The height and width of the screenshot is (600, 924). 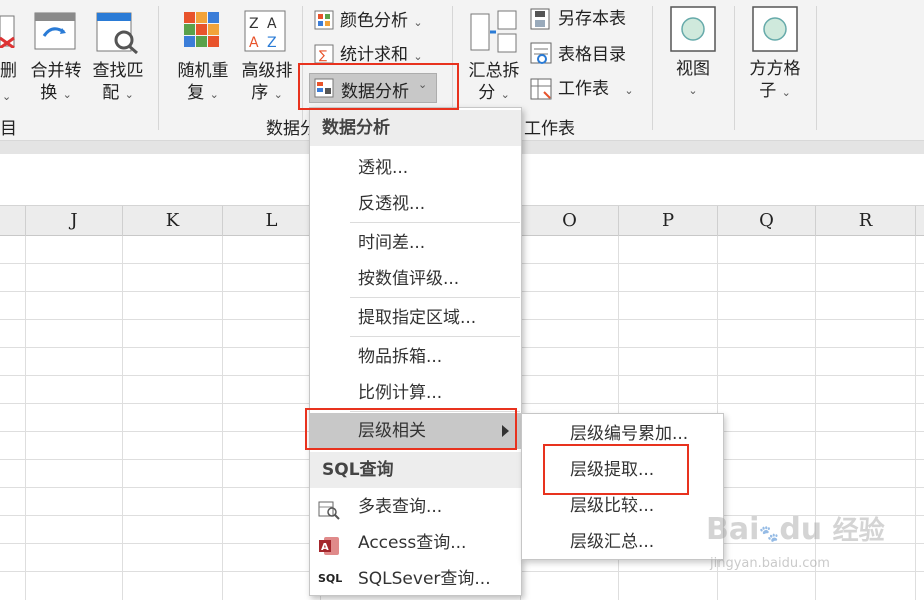 I want to click on merge-convert-label-2: 换, so click(x=49, y=93).